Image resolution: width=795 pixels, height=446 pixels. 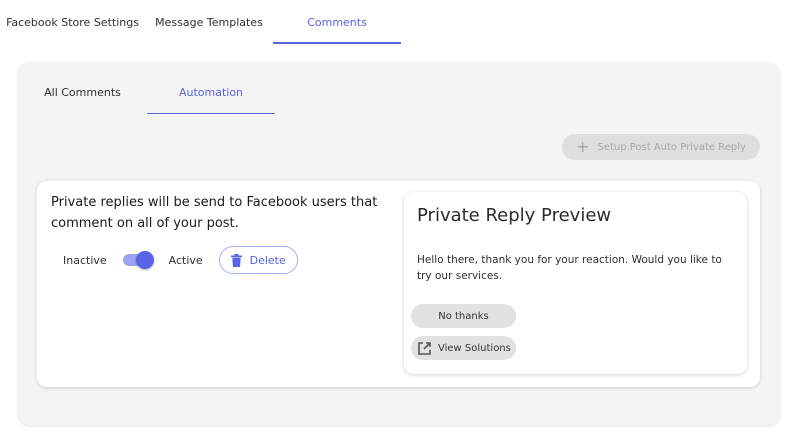 I want to click on no-thanks-button: No thanks, so click(x=463, y=316).